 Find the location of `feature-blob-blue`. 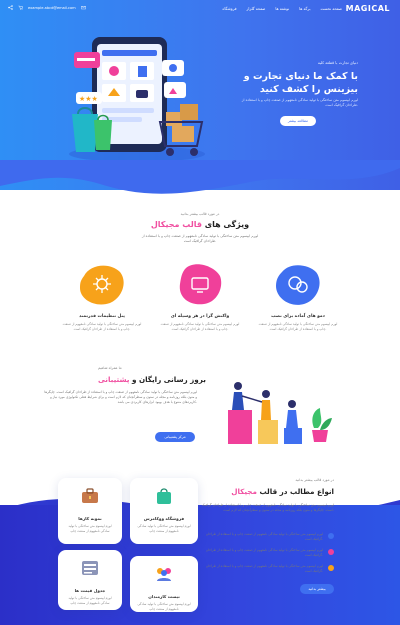

feature-blob-blue is located at coordinates (298, 285).